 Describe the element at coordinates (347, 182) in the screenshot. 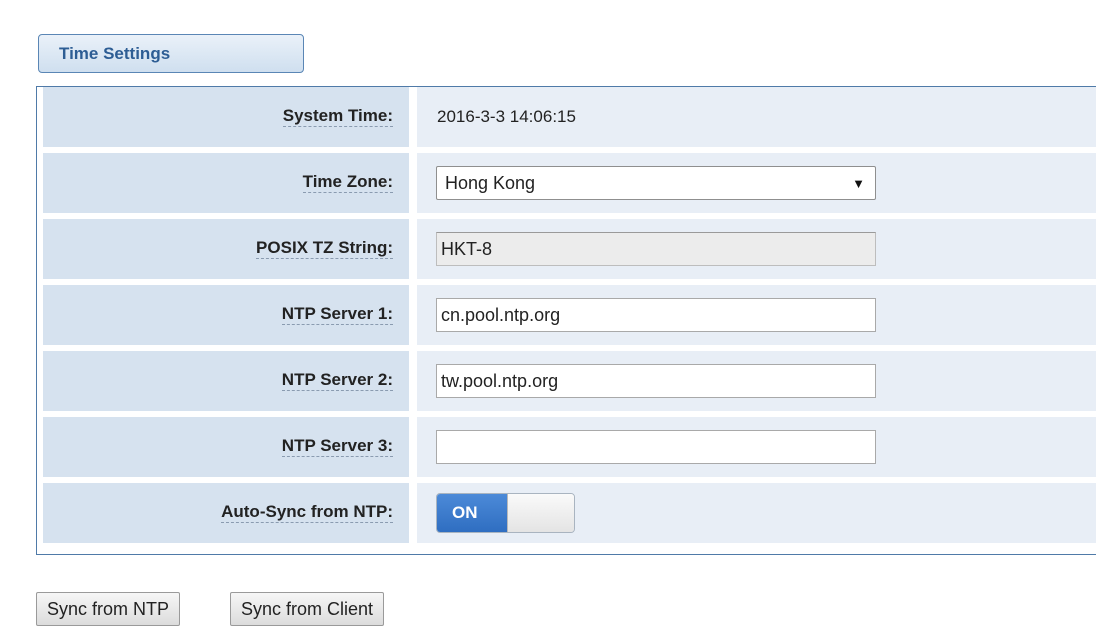

I see `time-zone-label: Time Zone:` at that location.